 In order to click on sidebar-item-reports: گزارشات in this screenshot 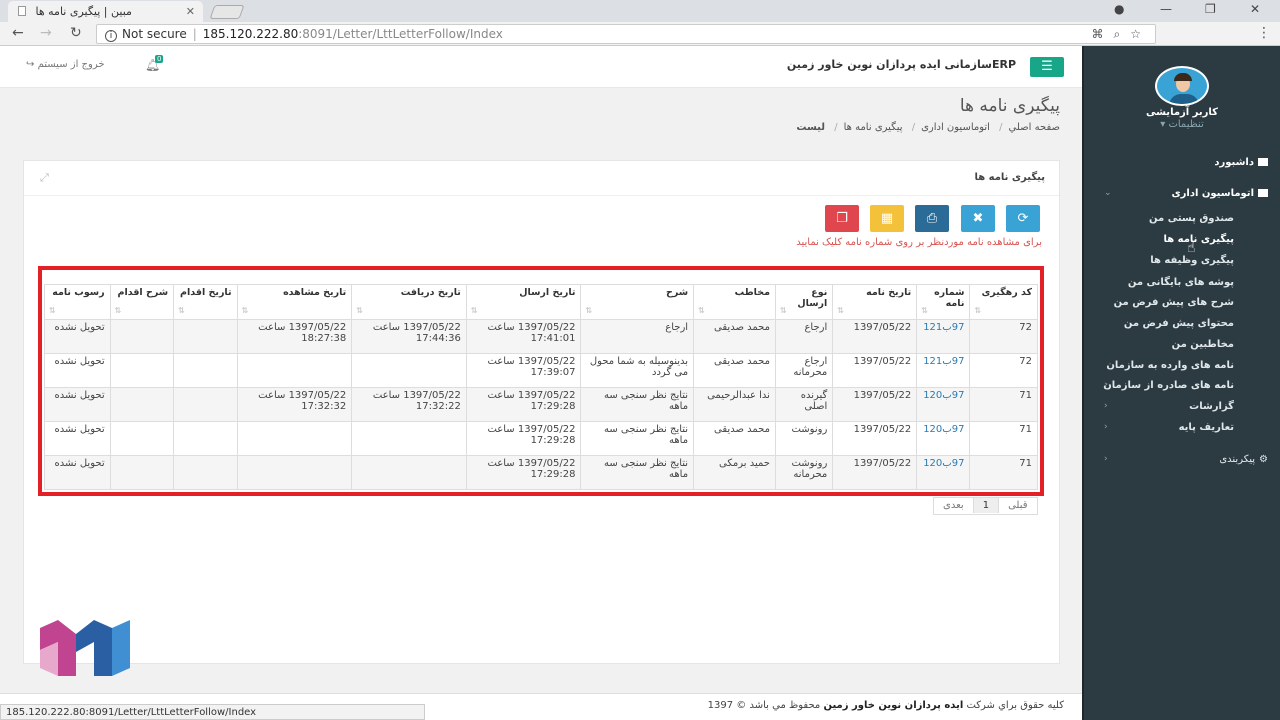, I will do `click(1211, 406)`.